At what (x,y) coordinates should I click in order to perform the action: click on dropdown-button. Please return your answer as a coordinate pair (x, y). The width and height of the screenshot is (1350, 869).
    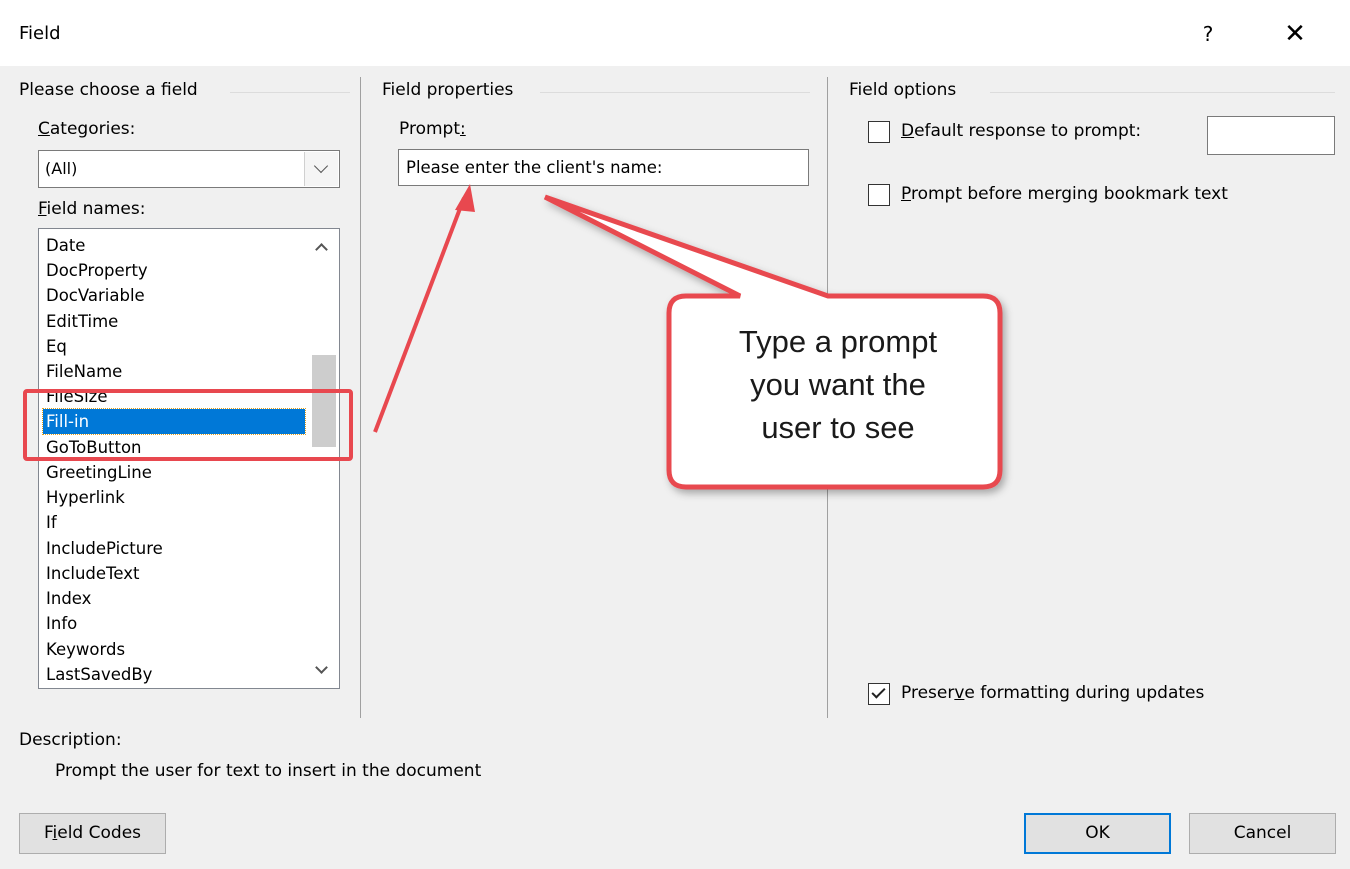
    Looking at the image, I should click on (321, 169).